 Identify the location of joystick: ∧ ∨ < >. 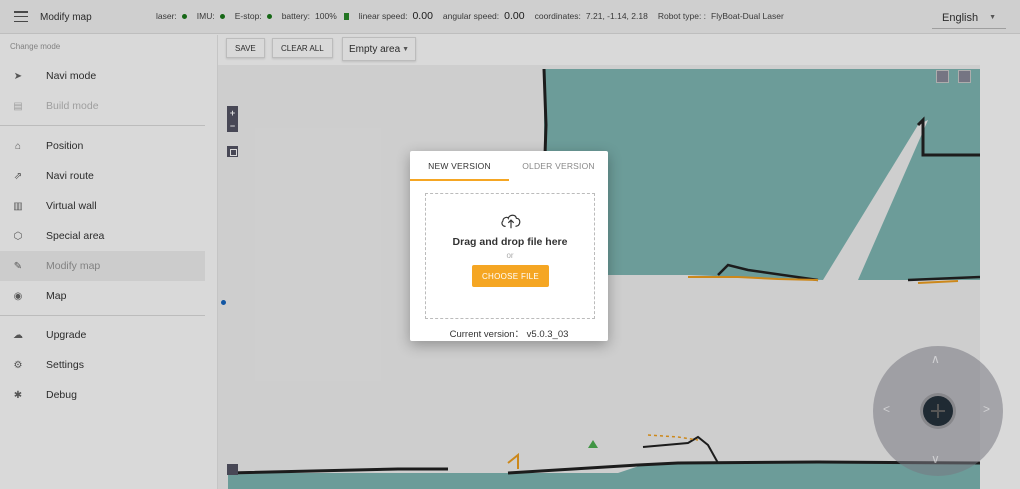
(938, 411).